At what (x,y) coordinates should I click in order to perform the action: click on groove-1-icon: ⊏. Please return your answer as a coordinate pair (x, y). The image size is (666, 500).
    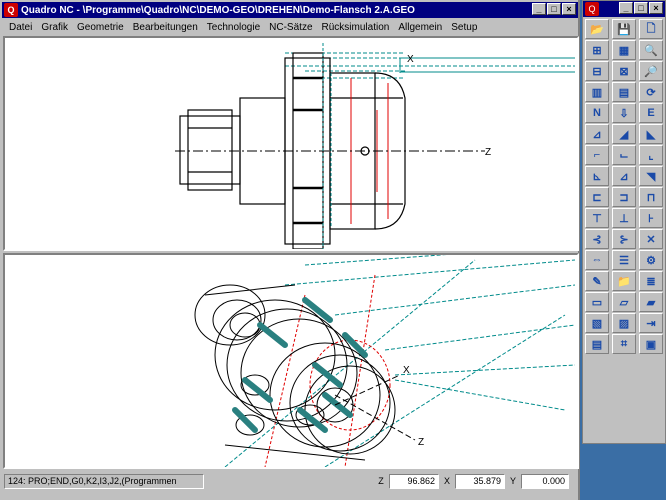
    Looking at the image, I should click on (597, 197).